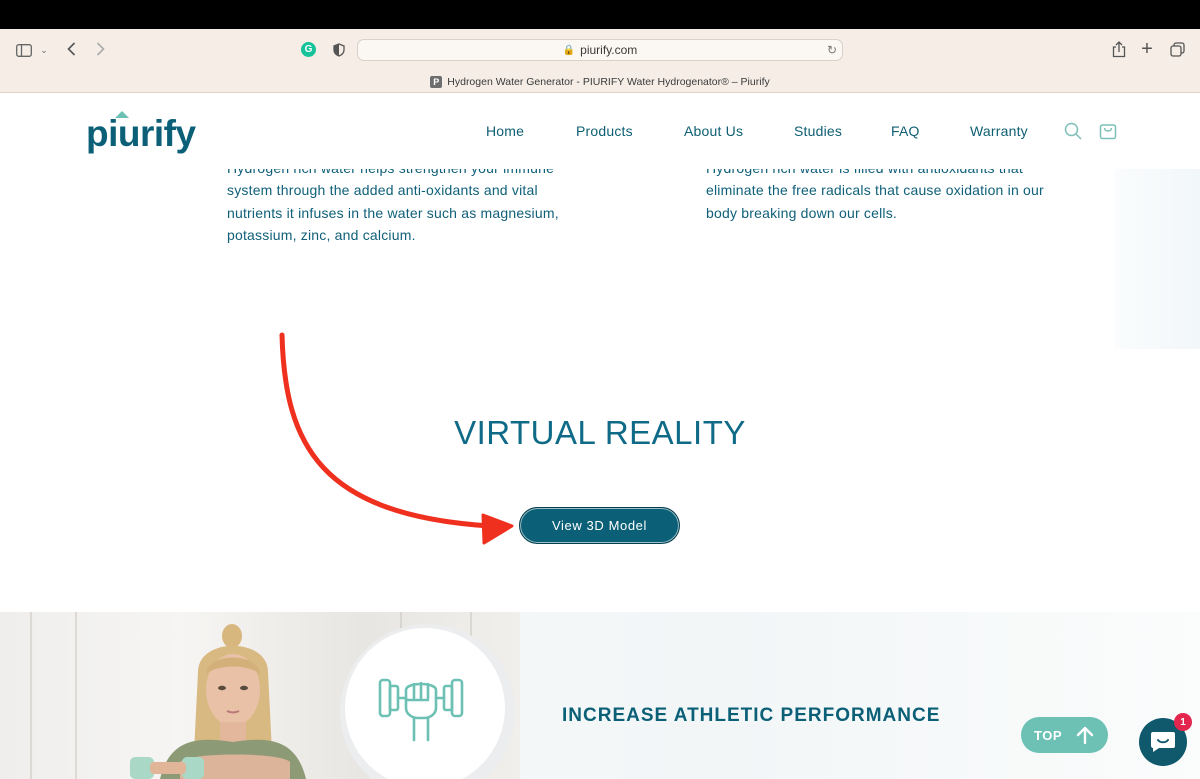  I want to click on piurify-logo: piurify, so click(146, 131).